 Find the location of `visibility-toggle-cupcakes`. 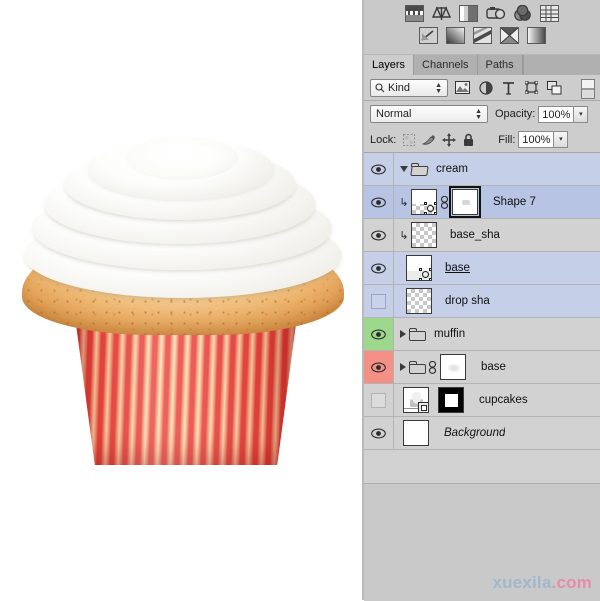

visibility-toggle-cupcakes is located at coordinates (379, 400).